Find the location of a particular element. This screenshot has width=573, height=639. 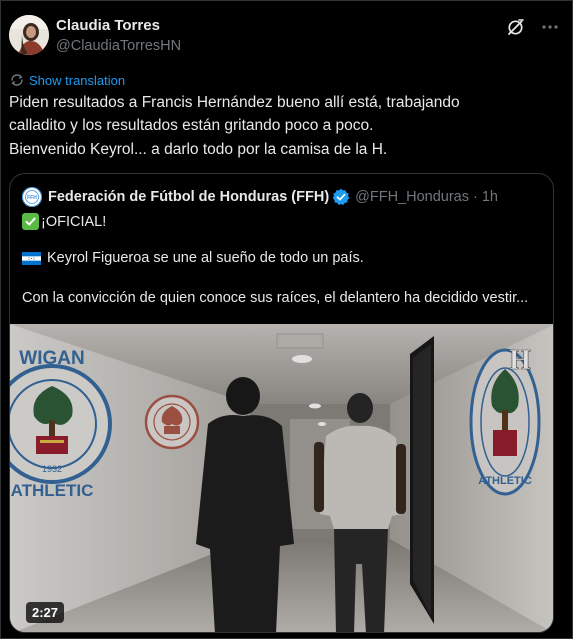

translate-icon is located at coordinates (17, 80).